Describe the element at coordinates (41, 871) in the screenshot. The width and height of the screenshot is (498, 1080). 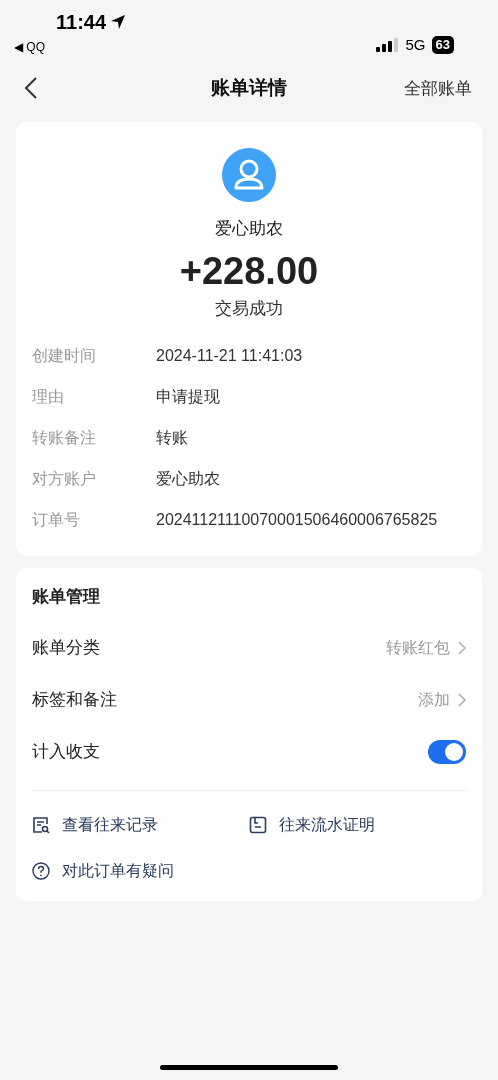
I see `help-icon` at that location.